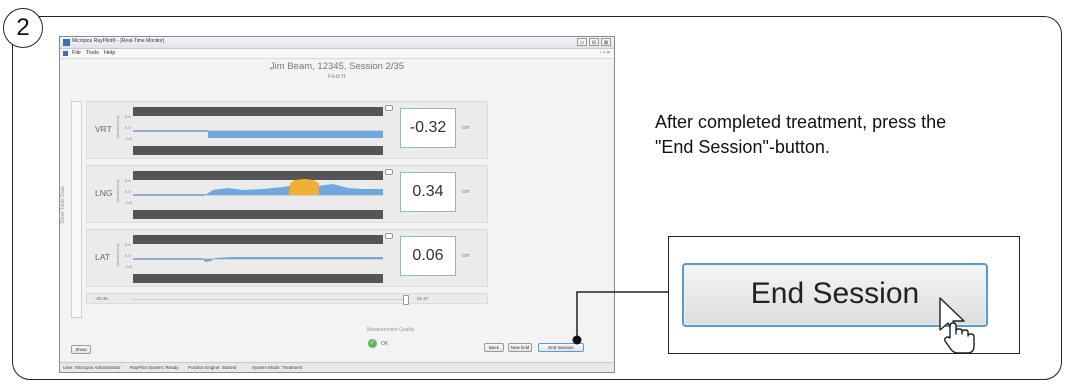 The height and width of the screenshot is (387, 1072). Describe the element at coordinates (62, 205) in the screenshot. I see `side-tab-label: Show Table Data` at that location.